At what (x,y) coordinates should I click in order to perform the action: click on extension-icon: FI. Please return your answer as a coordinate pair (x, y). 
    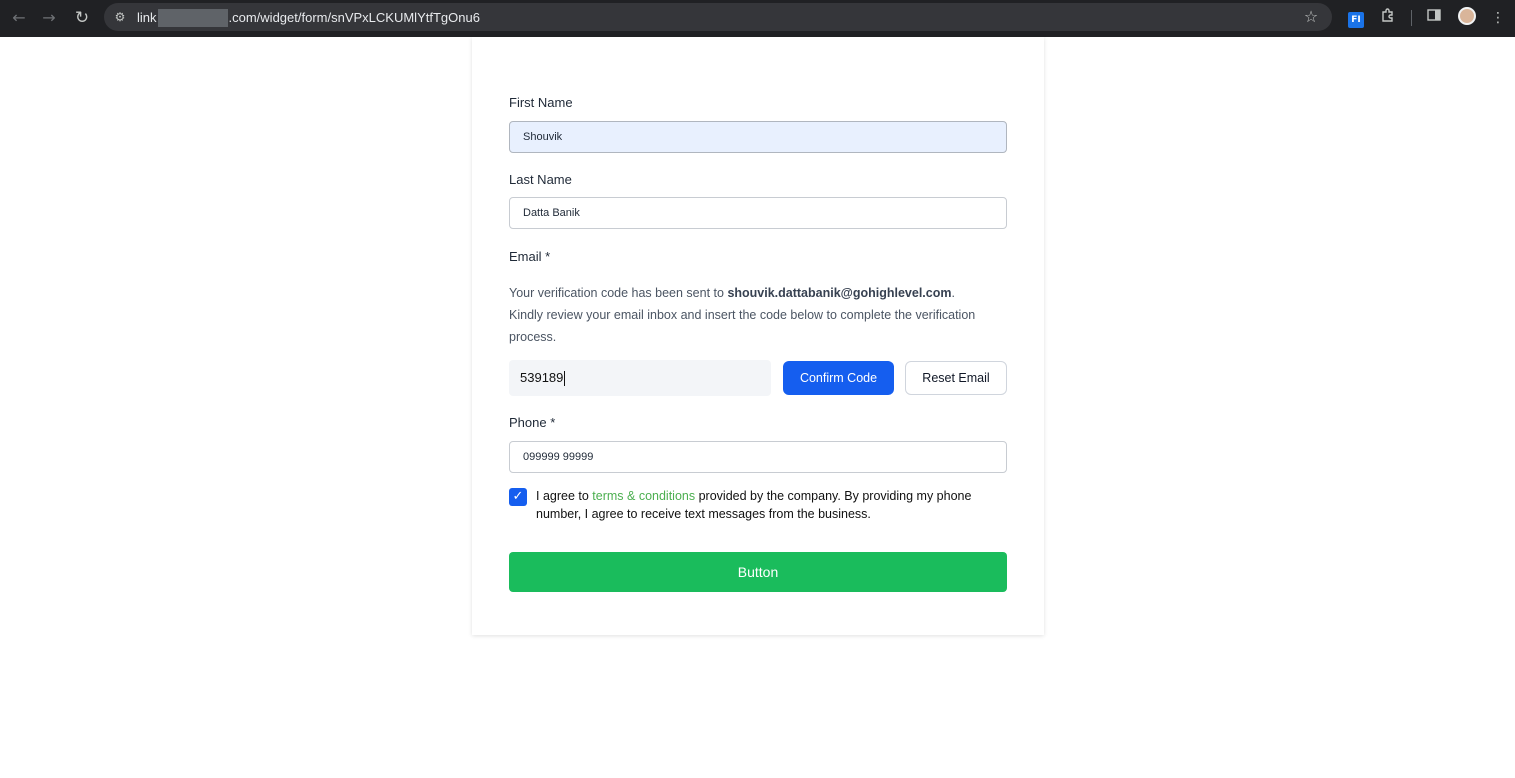
    Looking at the image, I should click on (1356, 18).